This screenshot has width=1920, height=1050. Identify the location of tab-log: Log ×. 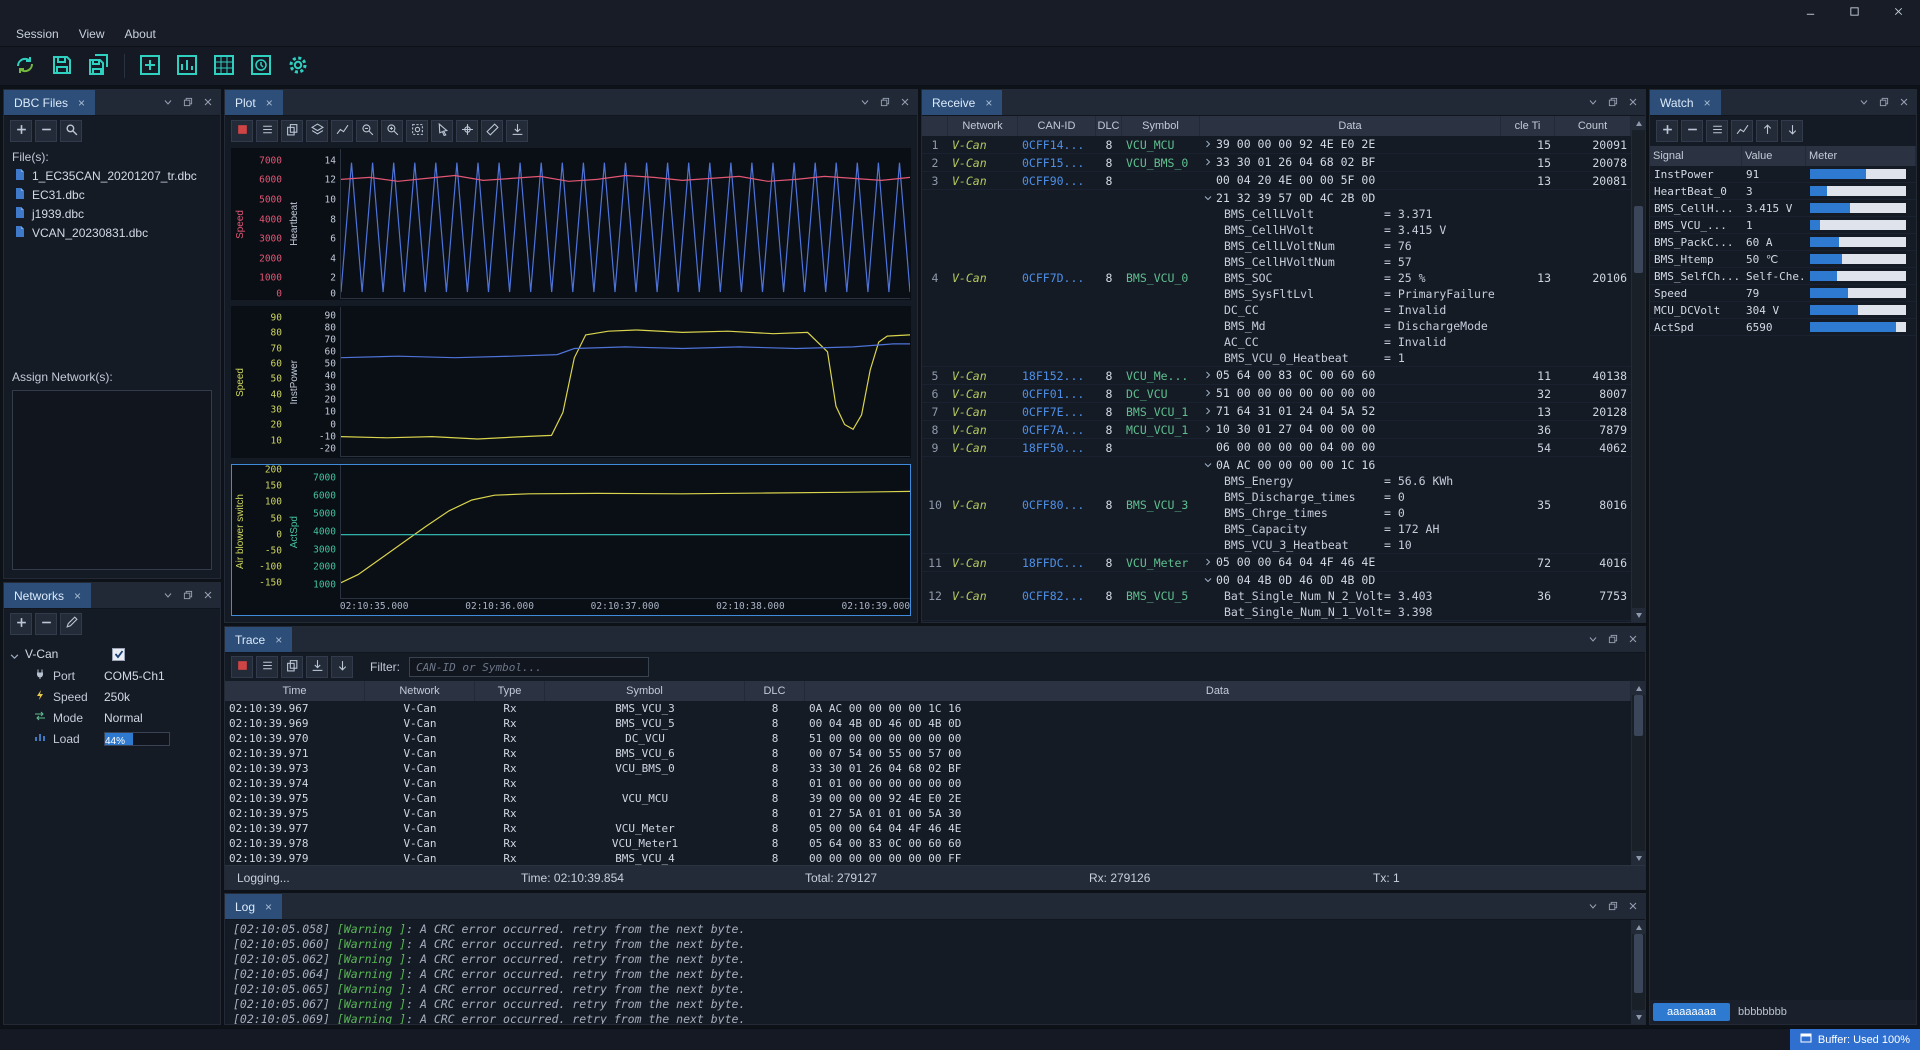
(254, 906).